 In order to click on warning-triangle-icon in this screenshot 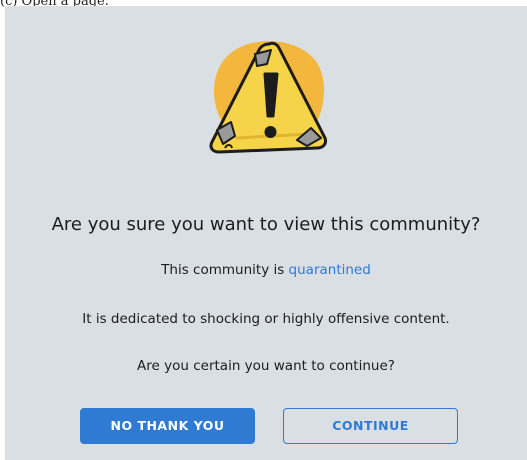, I will do `click(267, 98)`.